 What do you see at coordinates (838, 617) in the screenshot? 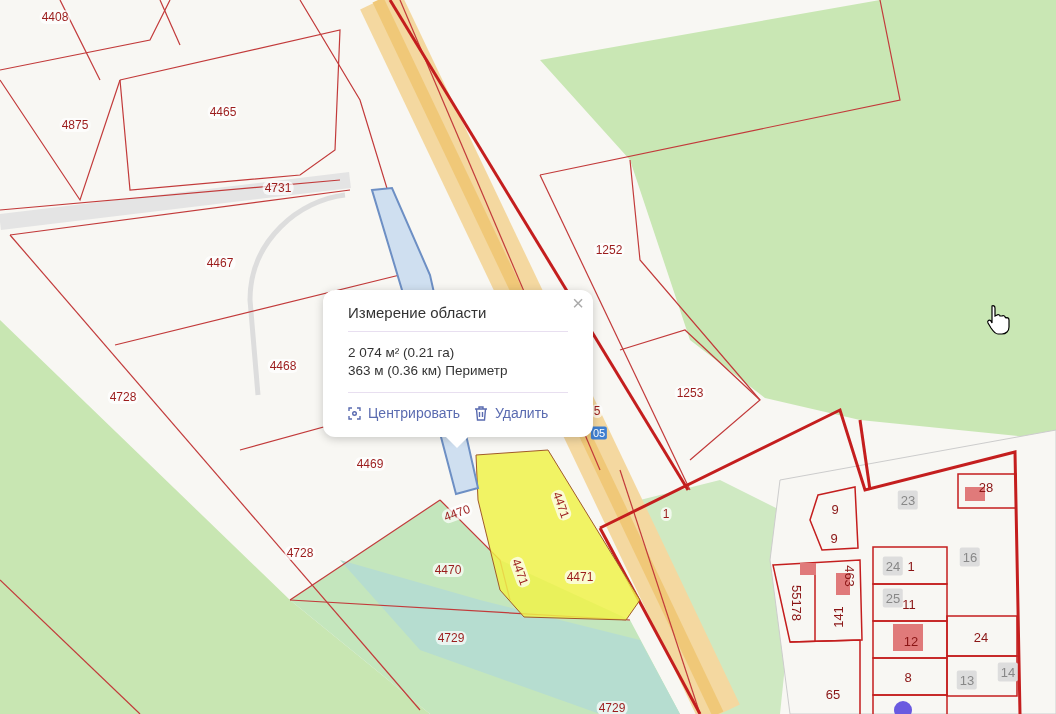
I see `parcel-number: 141` at bounding box center [838, 617].